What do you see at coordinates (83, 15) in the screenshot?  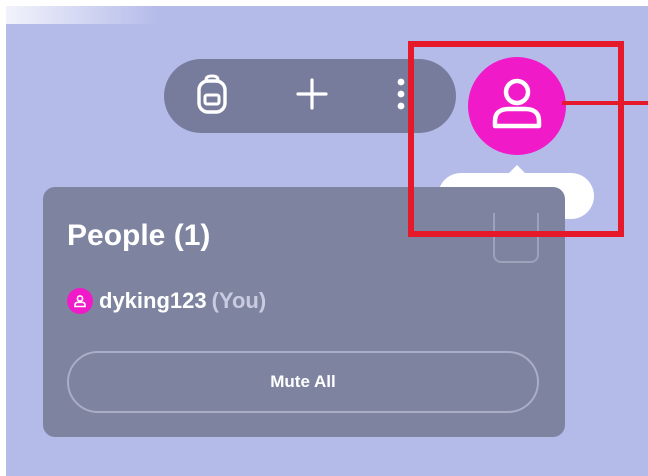 I see `corner-shade` at bounding box center [83, 15].